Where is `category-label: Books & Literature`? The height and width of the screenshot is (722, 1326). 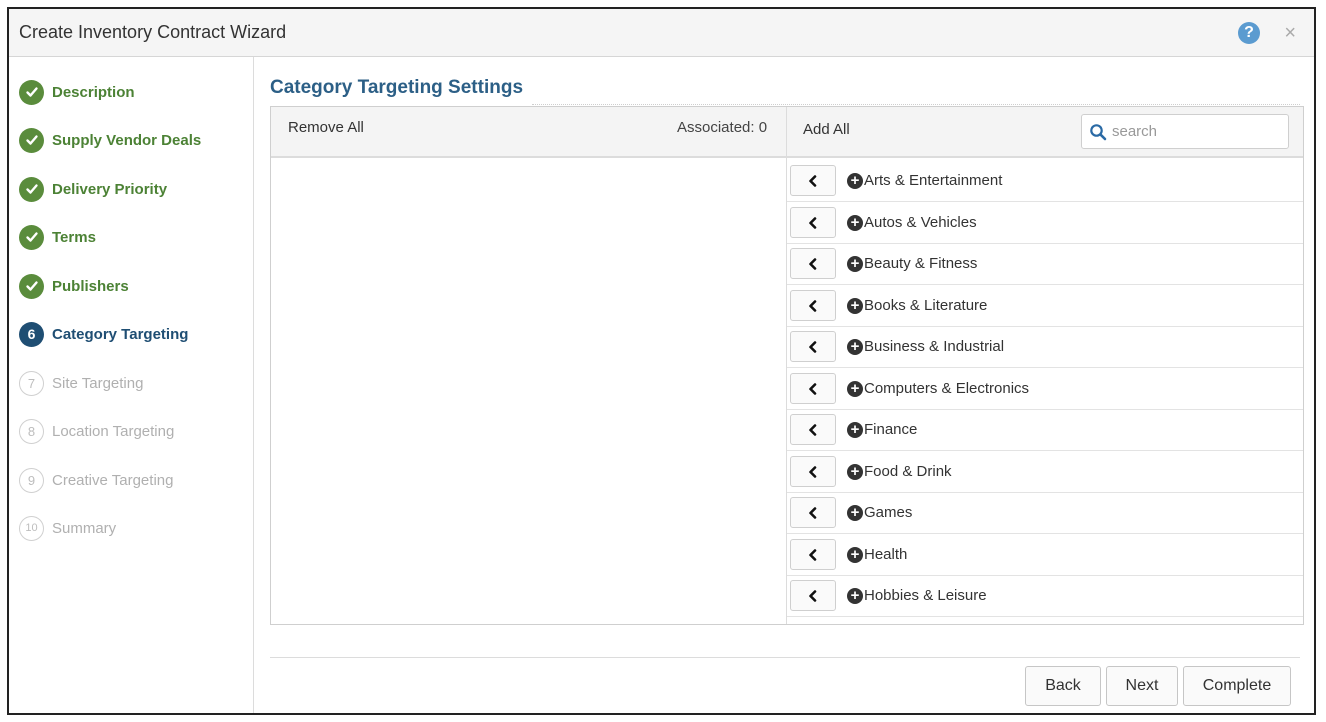 category-label: Books & Literature is located at coordinates (926, 305).